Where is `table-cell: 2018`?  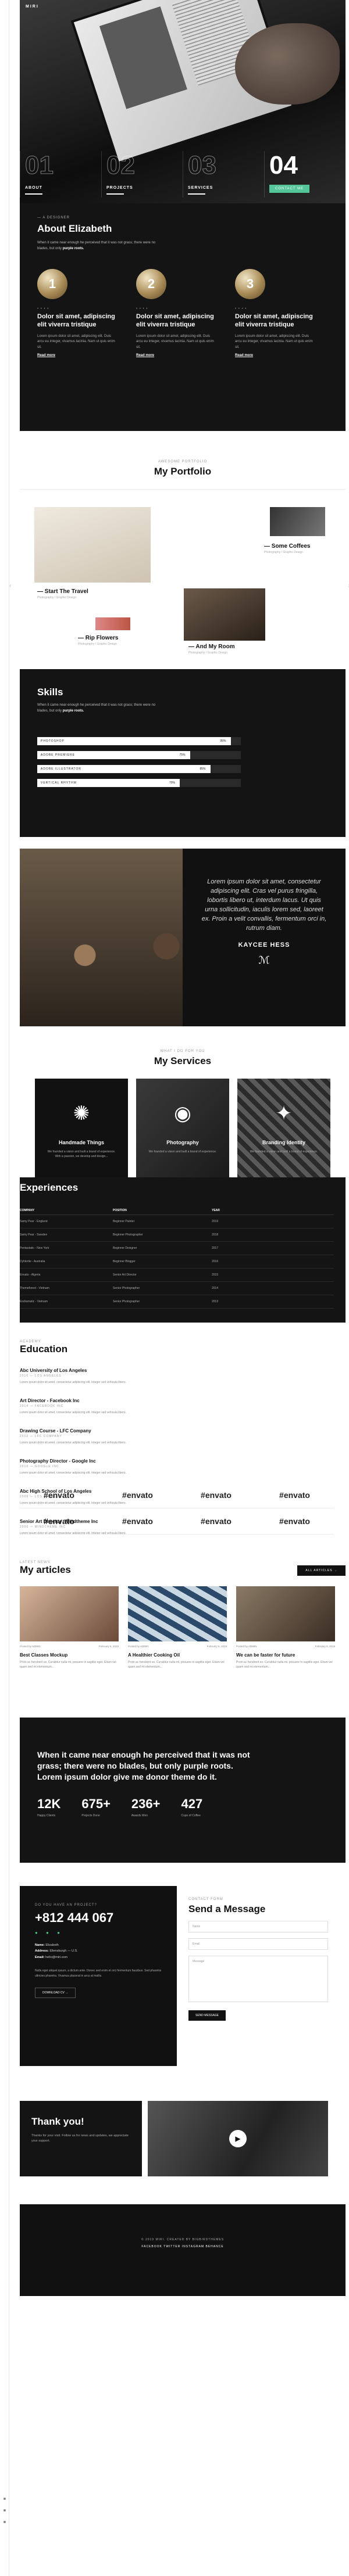
table-cell: 2018 is located at coordinates (215, 1235).